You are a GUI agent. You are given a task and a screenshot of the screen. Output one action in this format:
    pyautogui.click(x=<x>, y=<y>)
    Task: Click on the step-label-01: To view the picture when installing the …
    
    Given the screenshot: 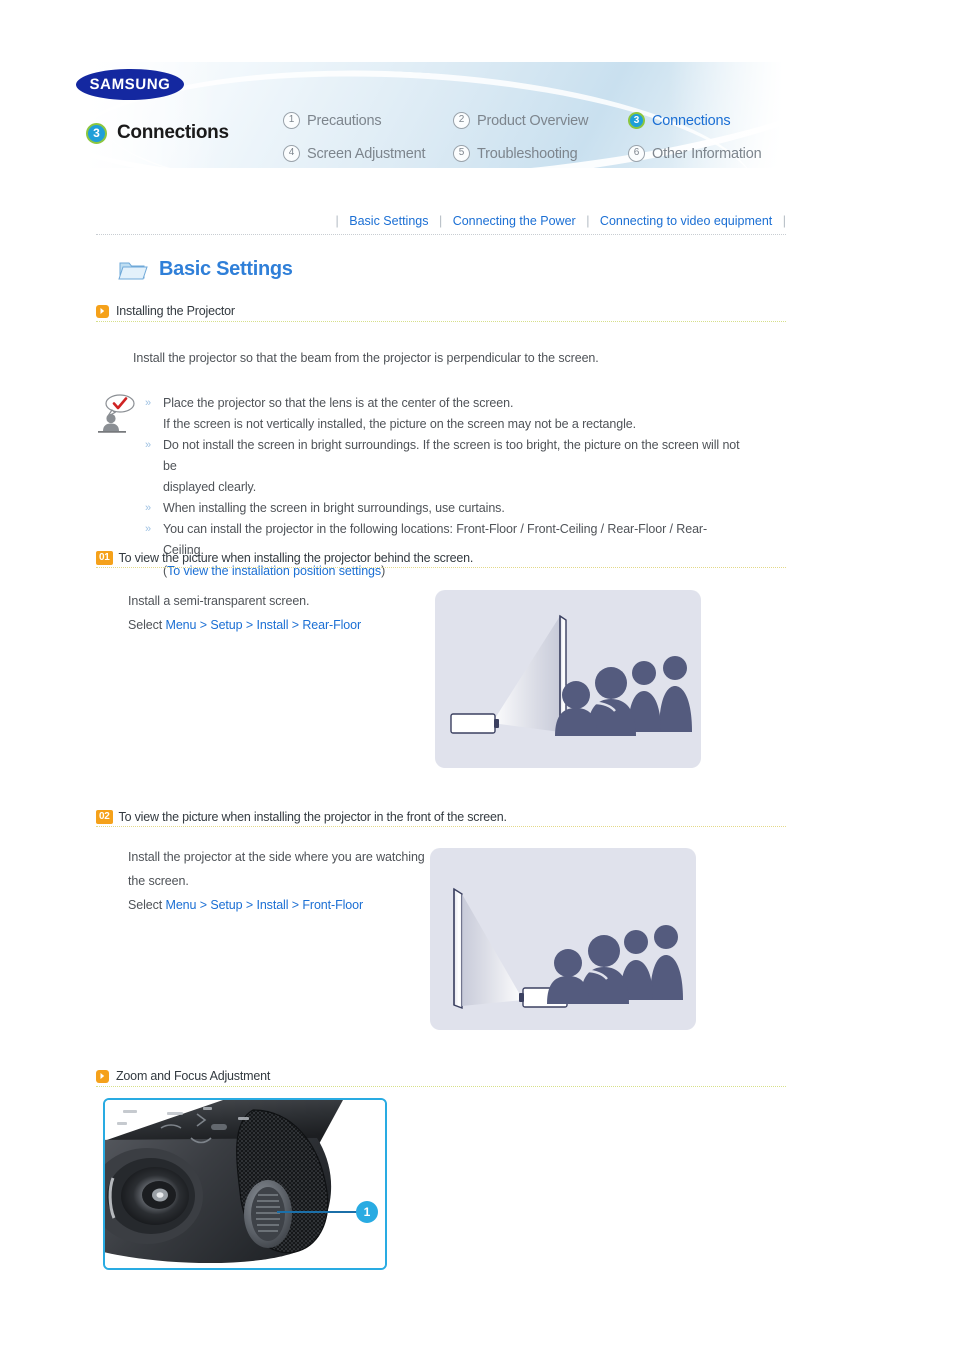 What is the action you would take?
    pyautogui.click(x=296, y=558)
    